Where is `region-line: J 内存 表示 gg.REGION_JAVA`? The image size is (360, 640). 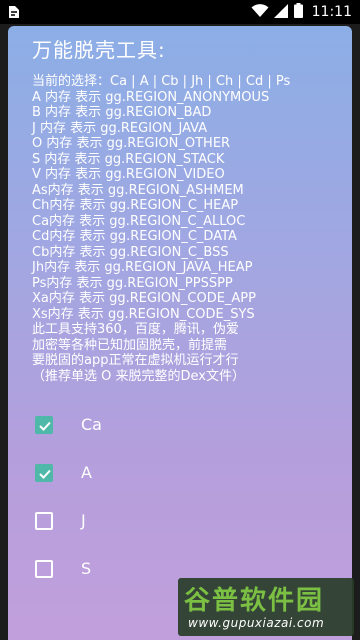 region-line: J 内存 表示 gg.REGION_JAVA is located at coordinates (120, 128).